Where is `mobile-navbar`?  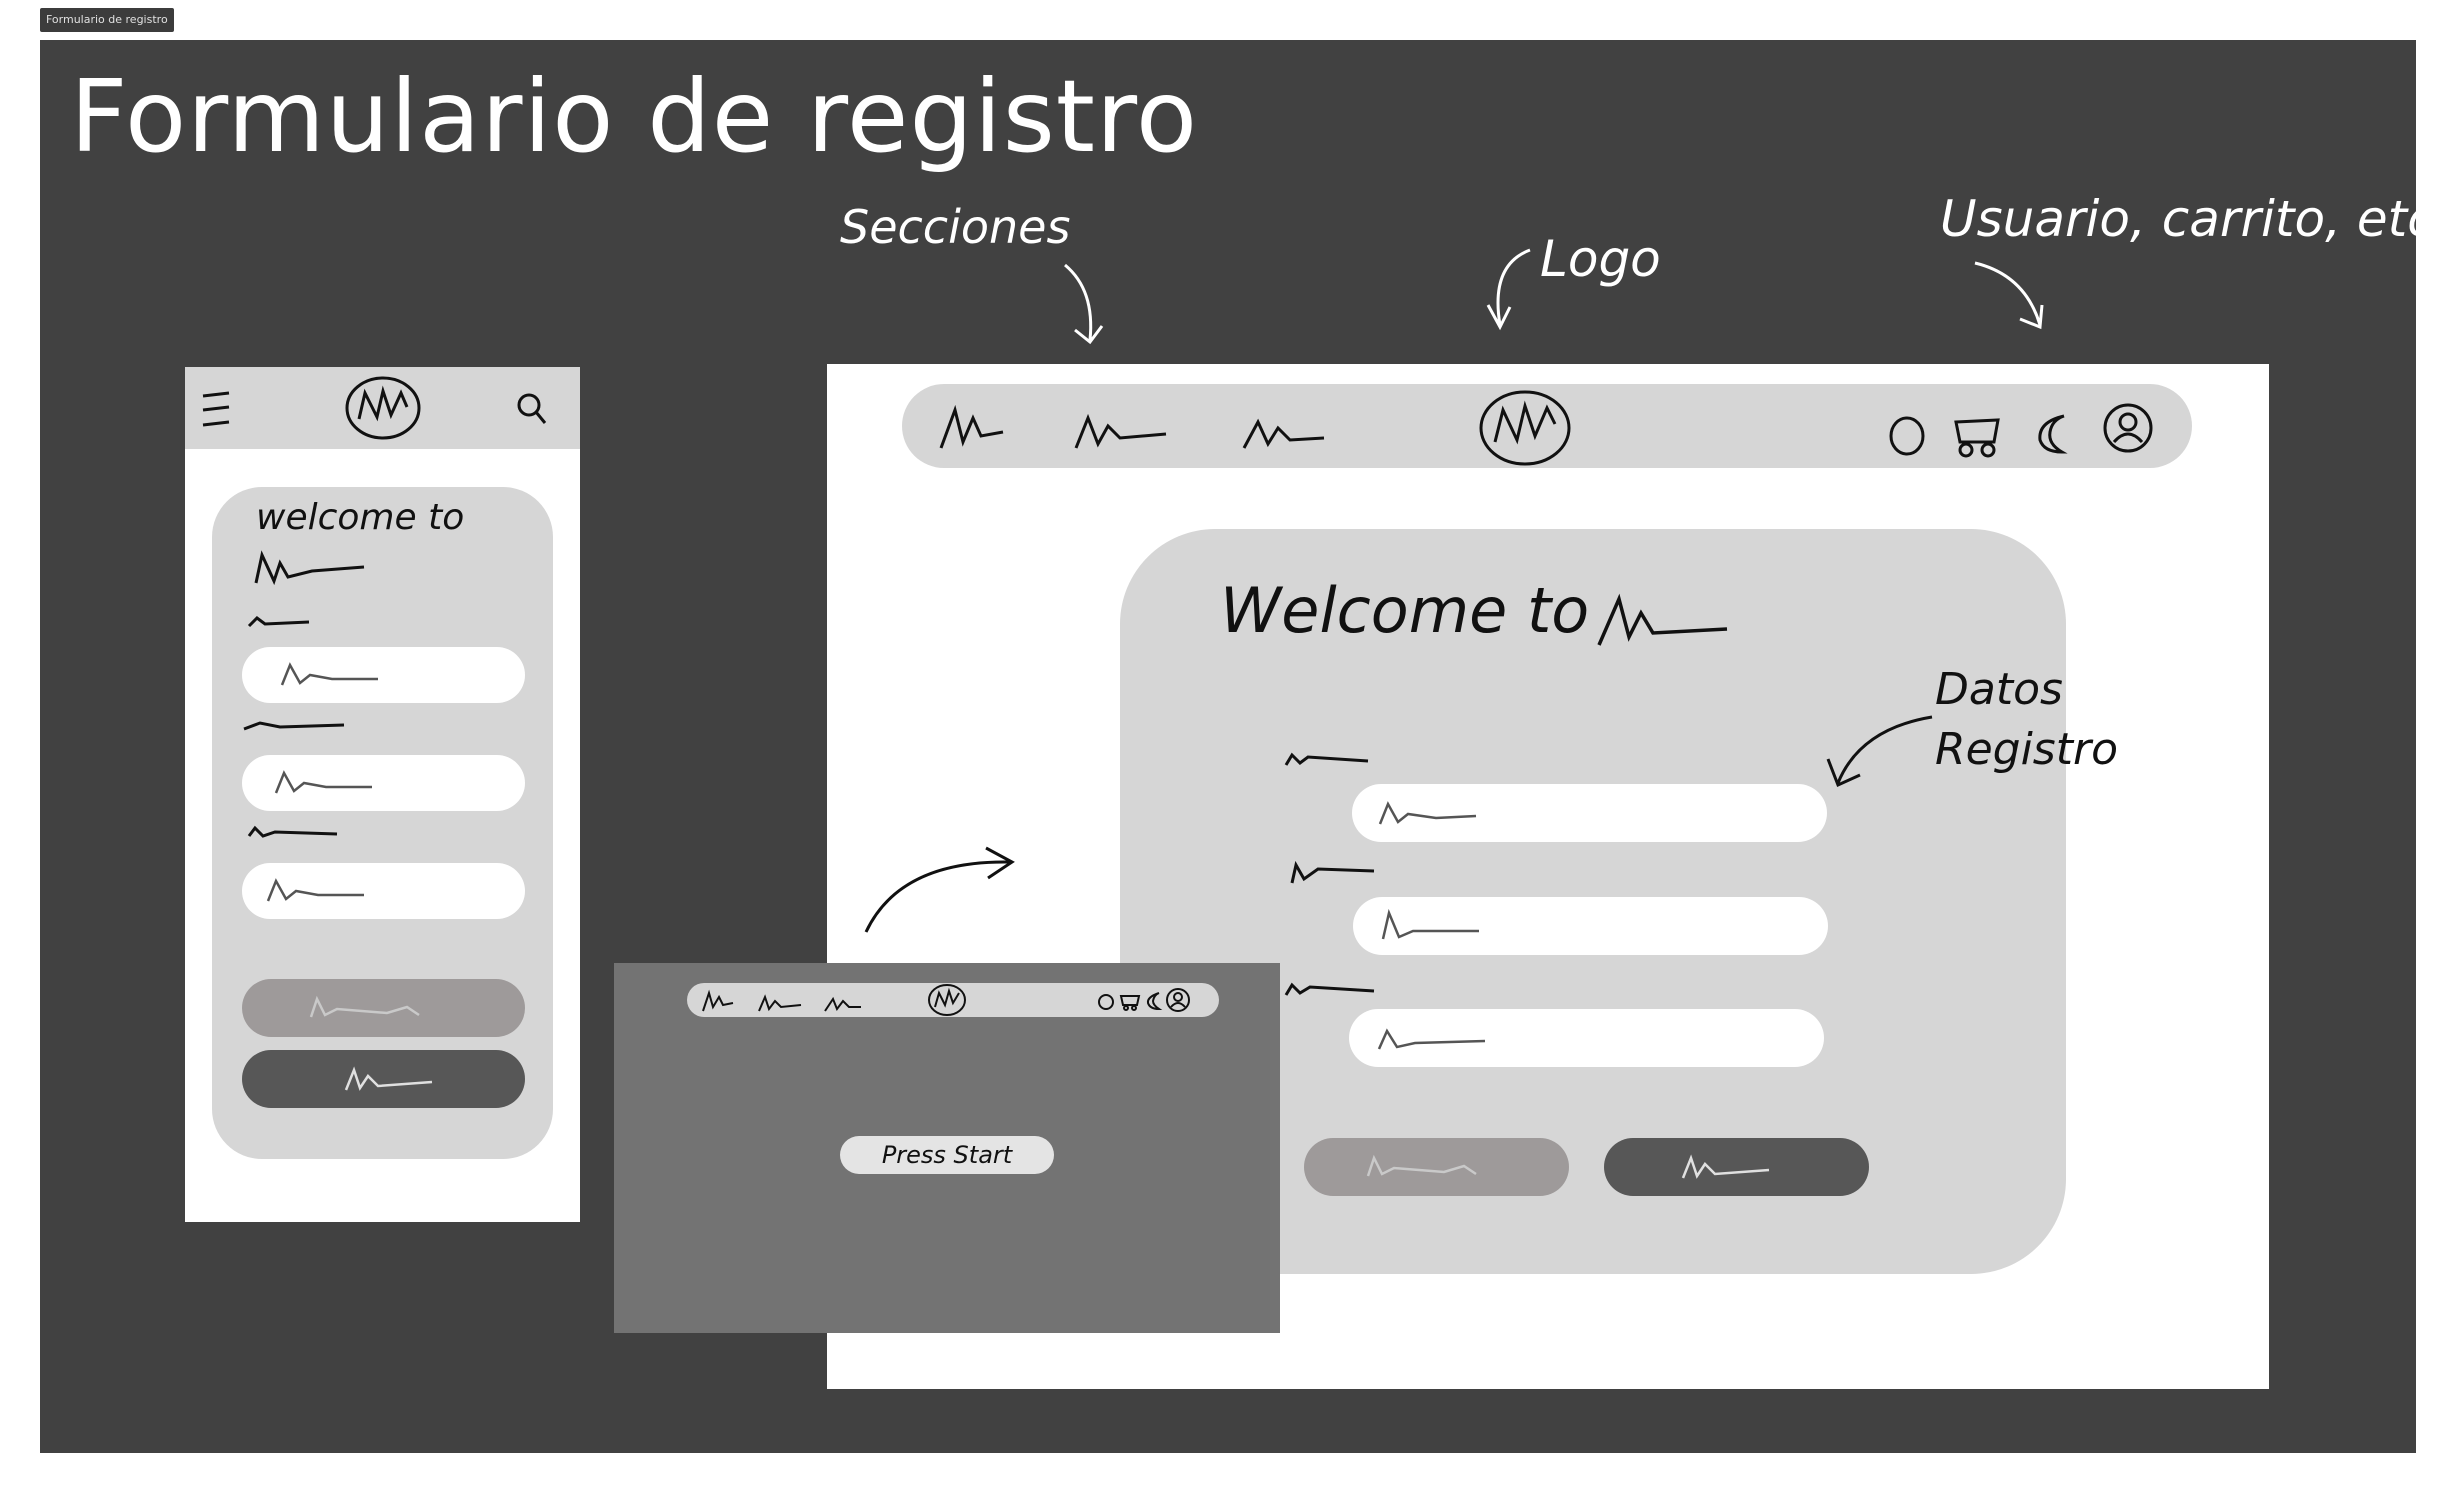
mobile-navbar is located at coordinates (382, 408).